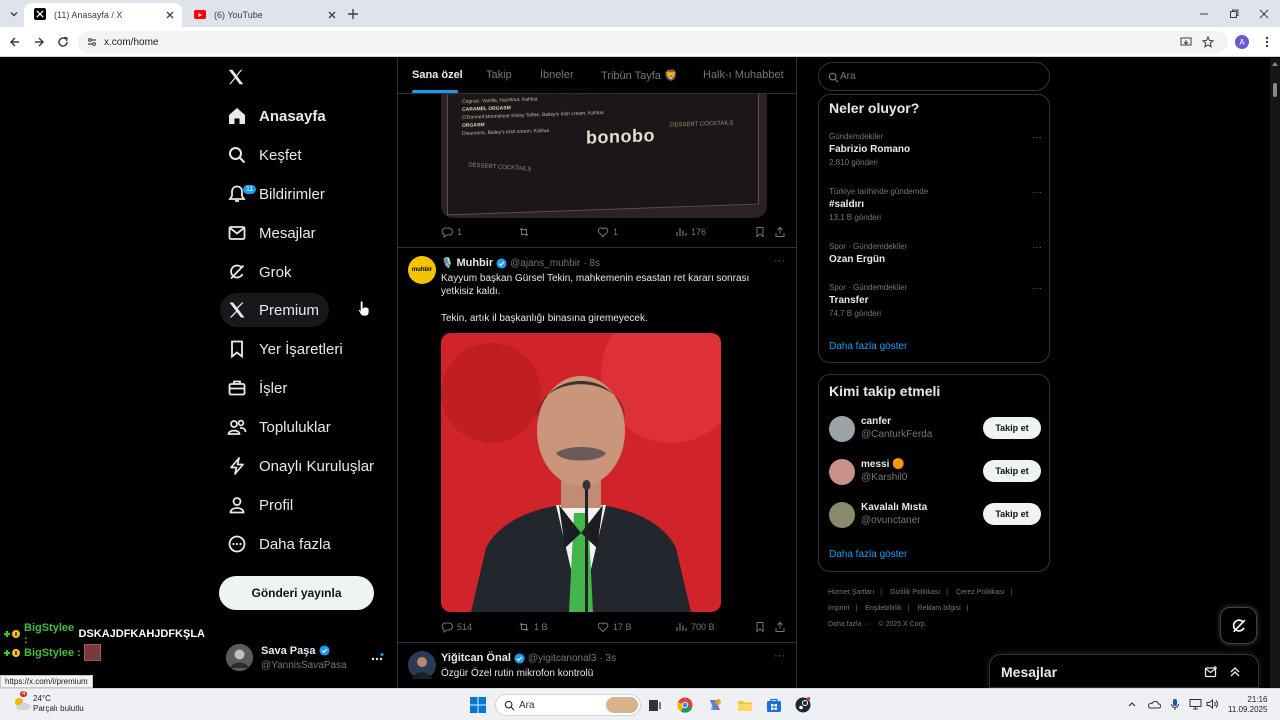  Describe the element at coordinates (353, 14) in the screenshot. I see `new-tab-icon` at that location.